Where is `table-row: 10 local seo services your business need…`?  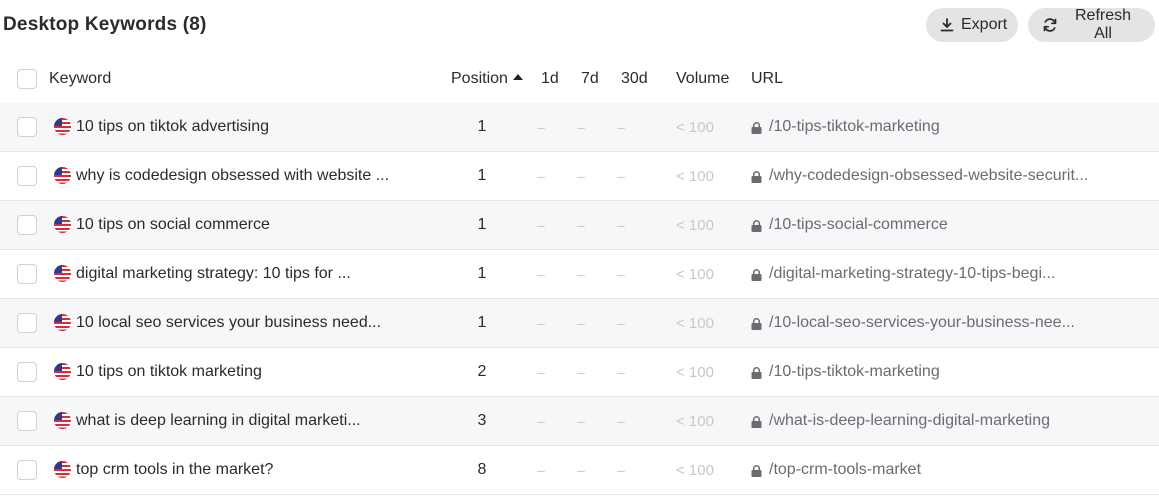
table-row: 10 local seo services your business need… is located at coordinates (579, 323).